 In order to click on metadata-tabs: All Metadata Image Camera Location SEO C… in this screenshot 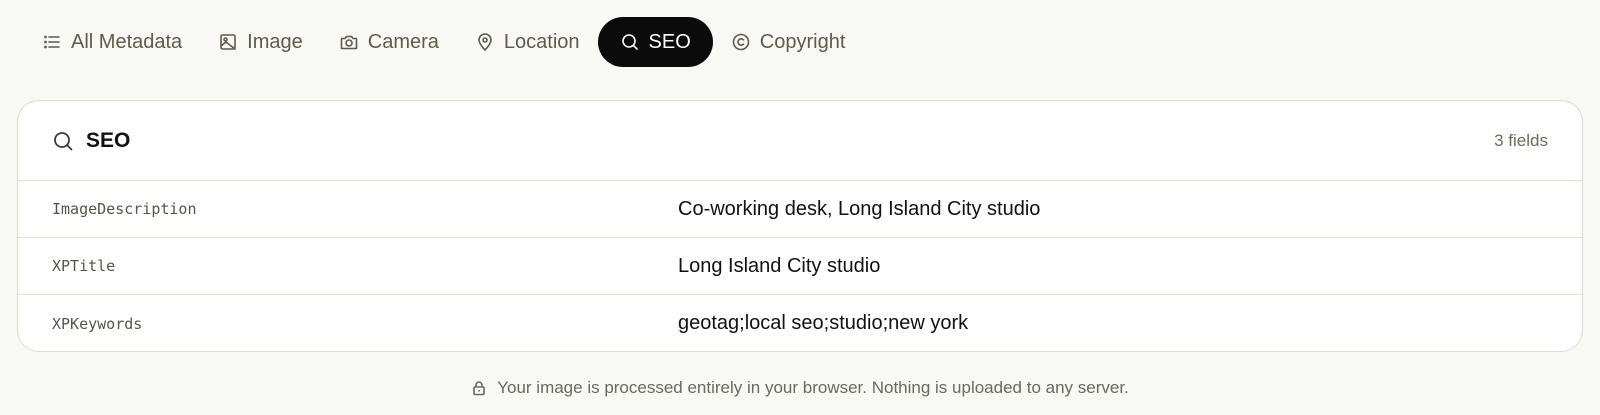, I will do `click(443, 42)`.